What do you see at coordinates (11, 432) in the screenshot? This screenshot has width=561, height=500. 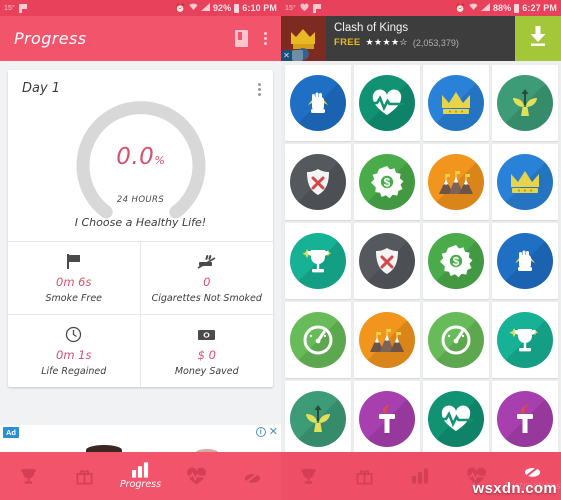 I see `ad-badge: Ad` at bounding box center [11, 432].